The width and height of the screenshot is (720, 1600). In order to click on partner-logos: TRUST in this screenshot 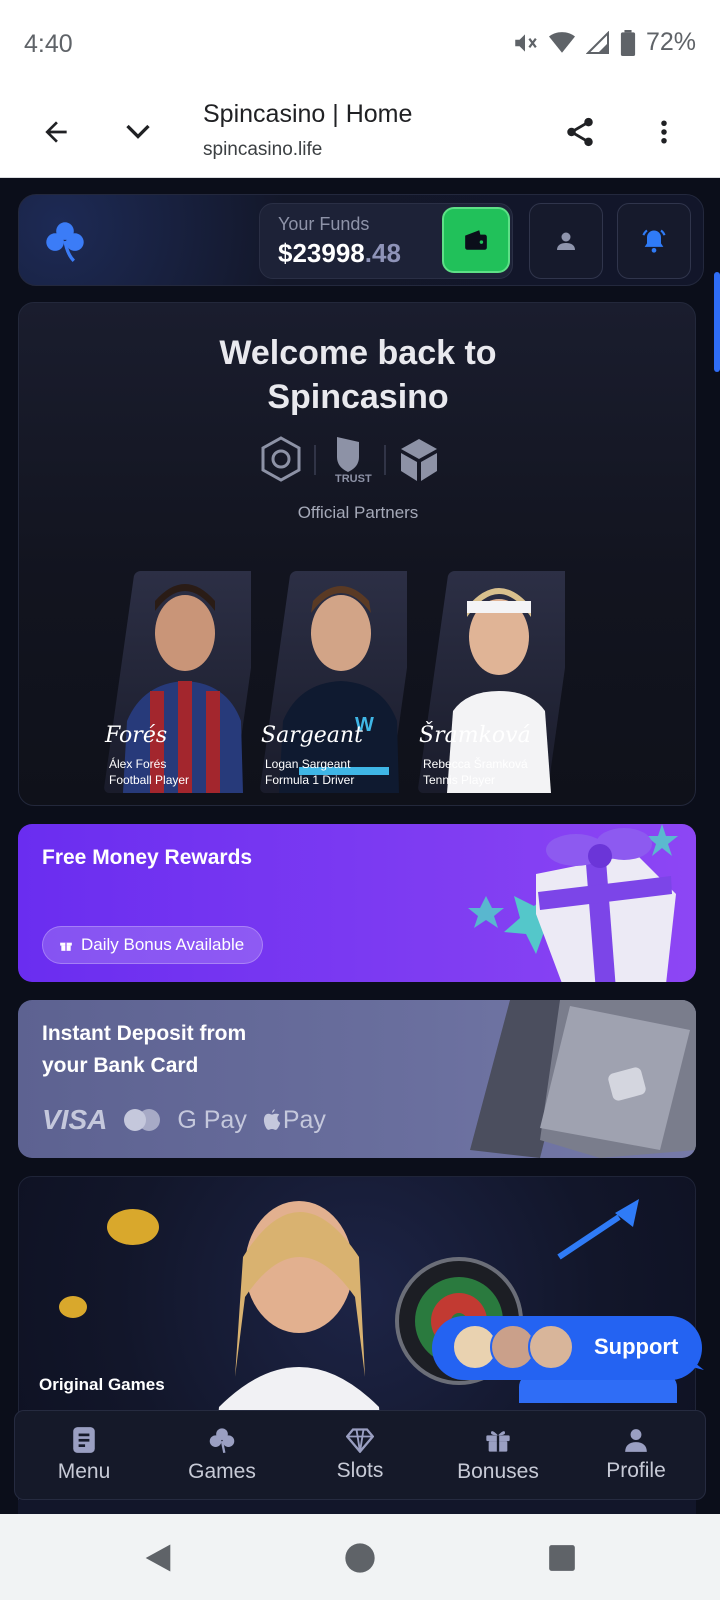, I will do `click(349, 460)`.